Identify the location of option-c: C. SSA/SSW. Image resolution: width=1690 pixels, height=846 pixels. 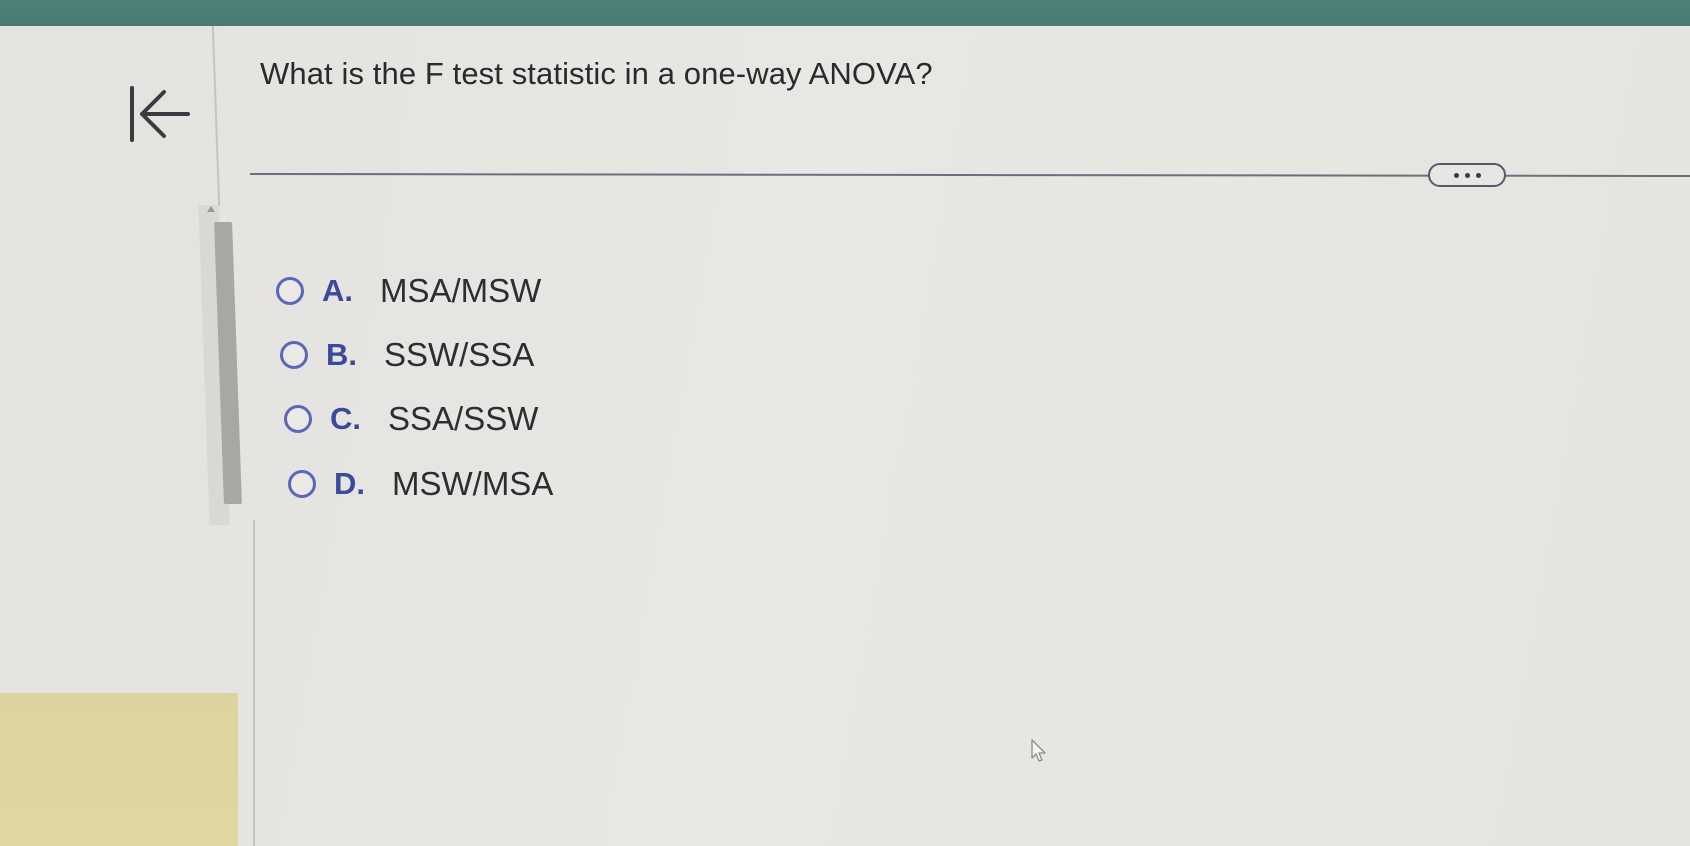
(411, 419).